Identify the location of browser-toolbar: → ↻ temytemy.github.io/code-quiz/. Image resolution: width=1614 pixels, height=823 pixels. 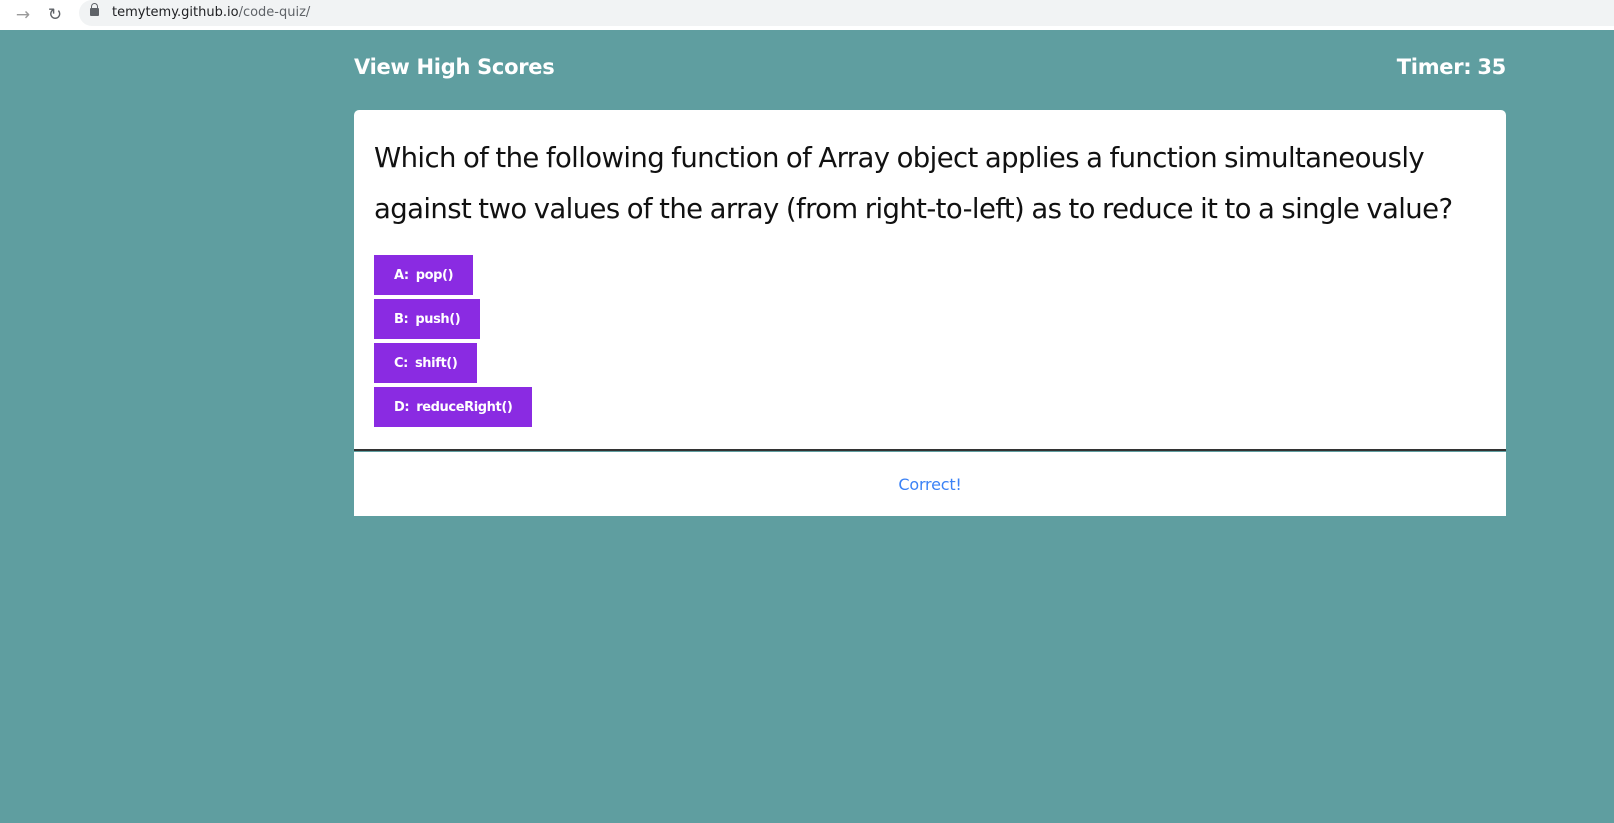
(807, 15).